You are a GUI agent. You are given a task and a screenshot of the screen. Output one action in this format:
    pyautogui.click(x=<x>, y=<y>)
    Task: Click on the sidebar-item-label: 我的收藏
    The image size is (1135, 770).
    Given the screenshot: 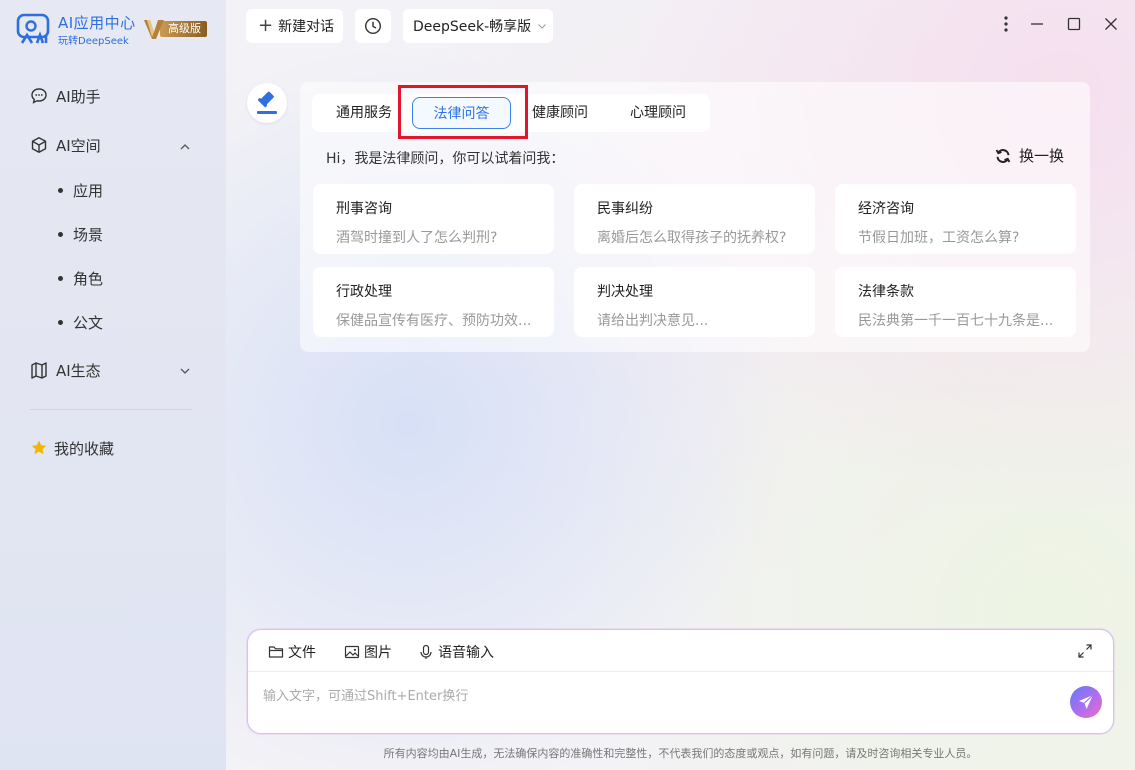 What is the action you would take?
    pyautogui.click(x=84, y=448)
    